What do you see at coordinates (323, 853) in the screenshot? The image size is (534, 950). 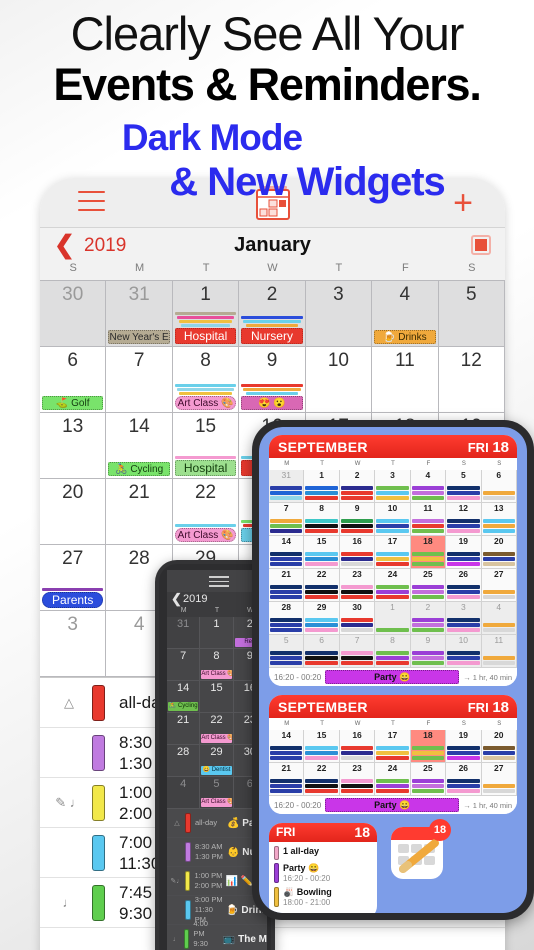 I see `small-widget-item: 1 all-day` at bounding box center [323, 853].